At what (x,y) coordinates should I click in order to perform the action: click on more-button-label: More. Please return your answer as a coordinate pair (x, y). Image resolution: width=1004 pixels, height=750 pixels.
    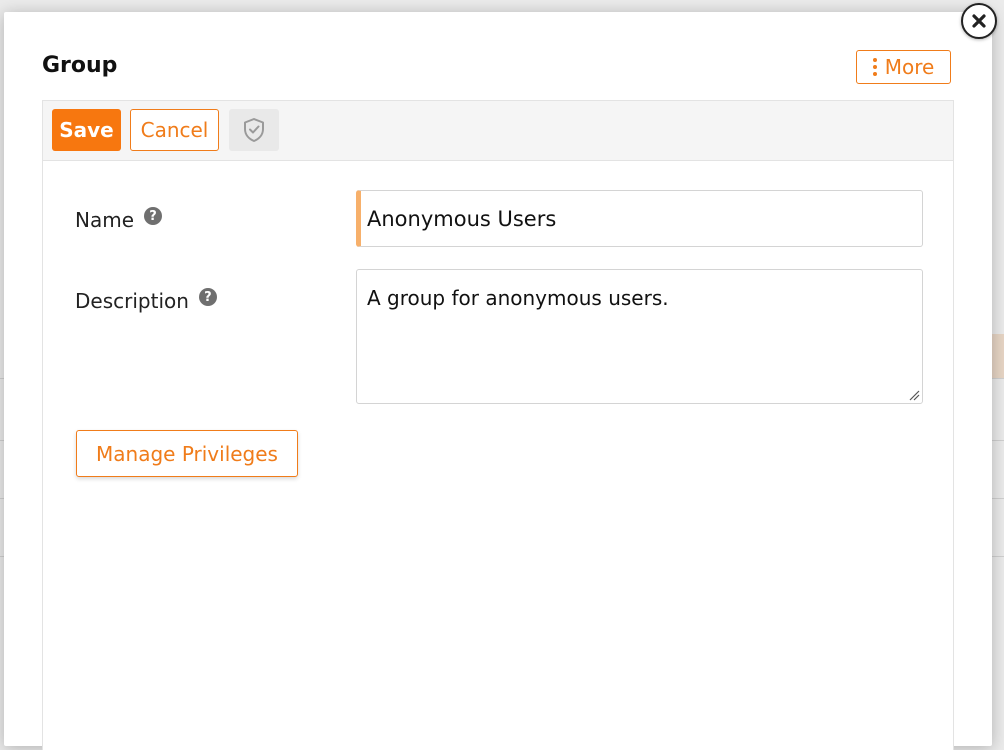
    Looking at the image, I should click on (909, 67).